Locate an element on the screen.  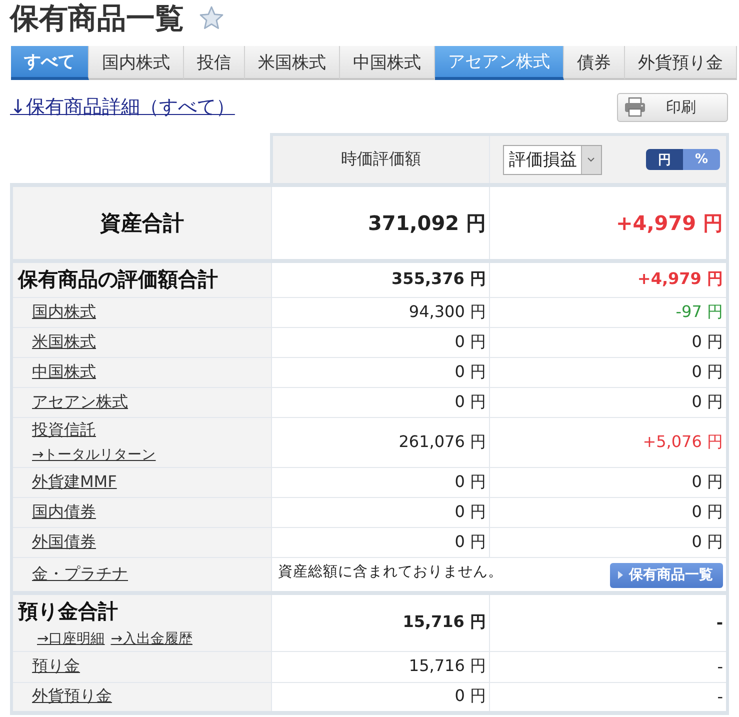
account-link: →口座明細 is located at coordinates (71, 639).